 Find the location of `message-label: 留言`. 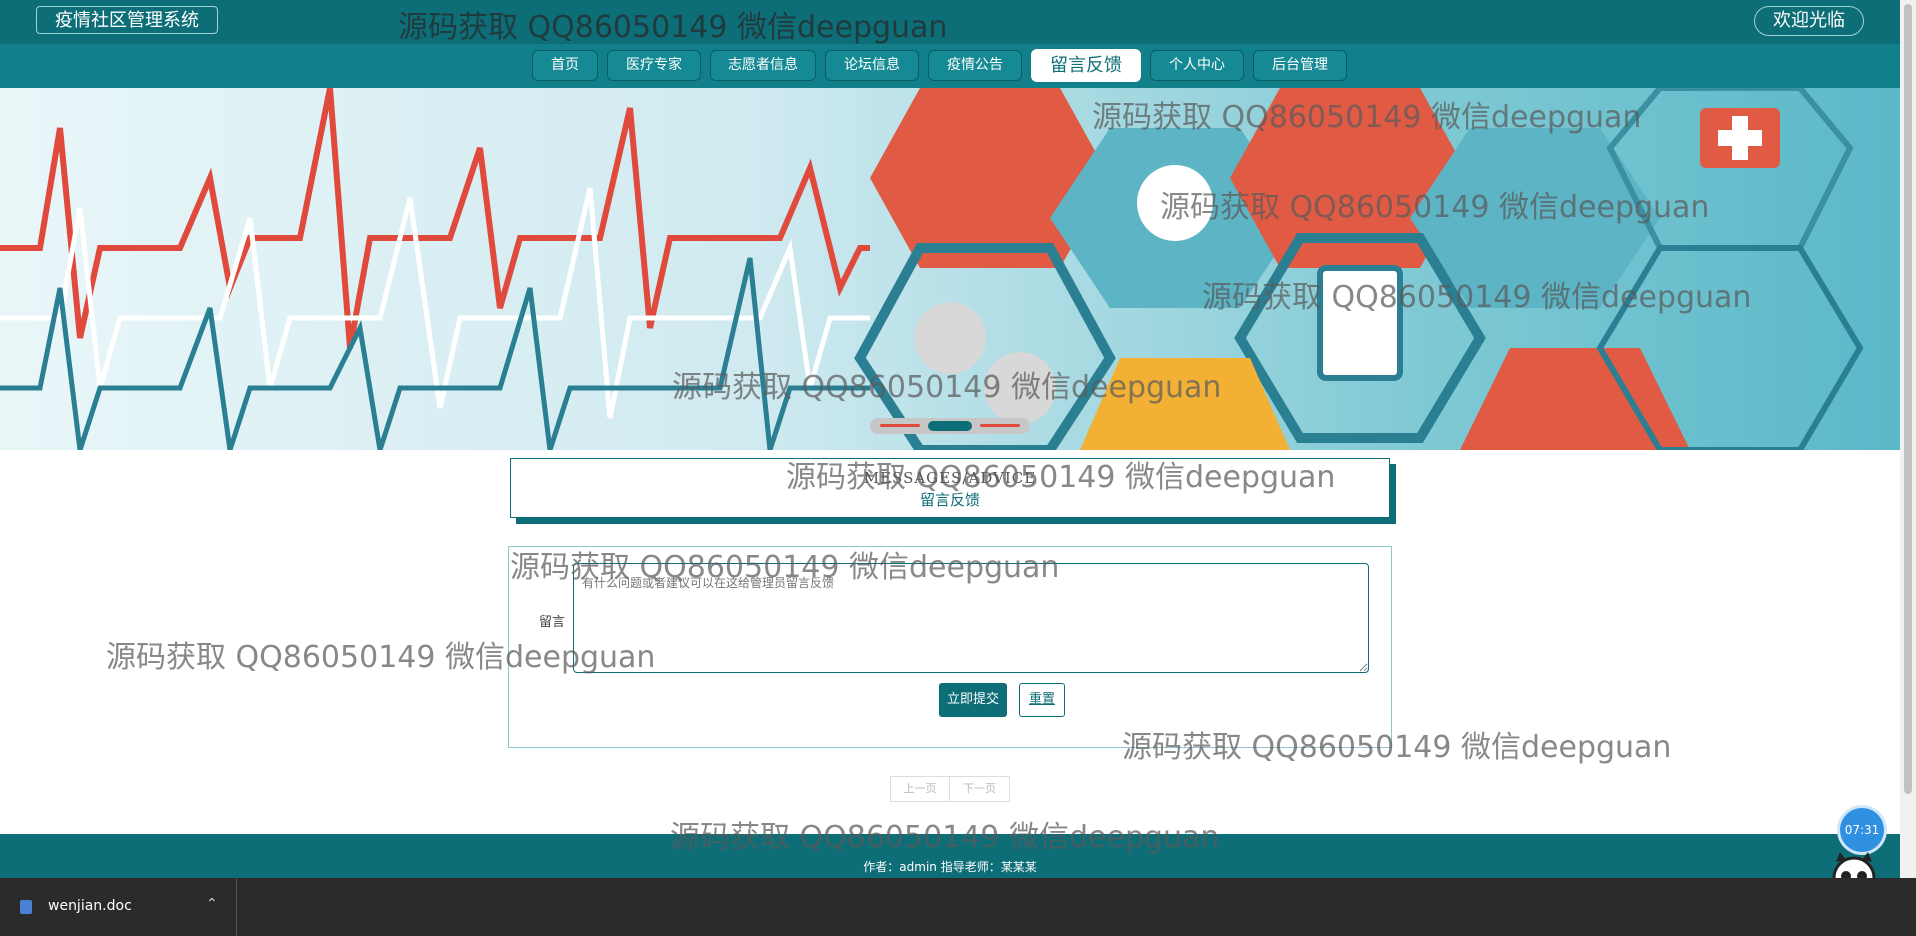

message-label: 留言 is located at coordinates (552, 622).